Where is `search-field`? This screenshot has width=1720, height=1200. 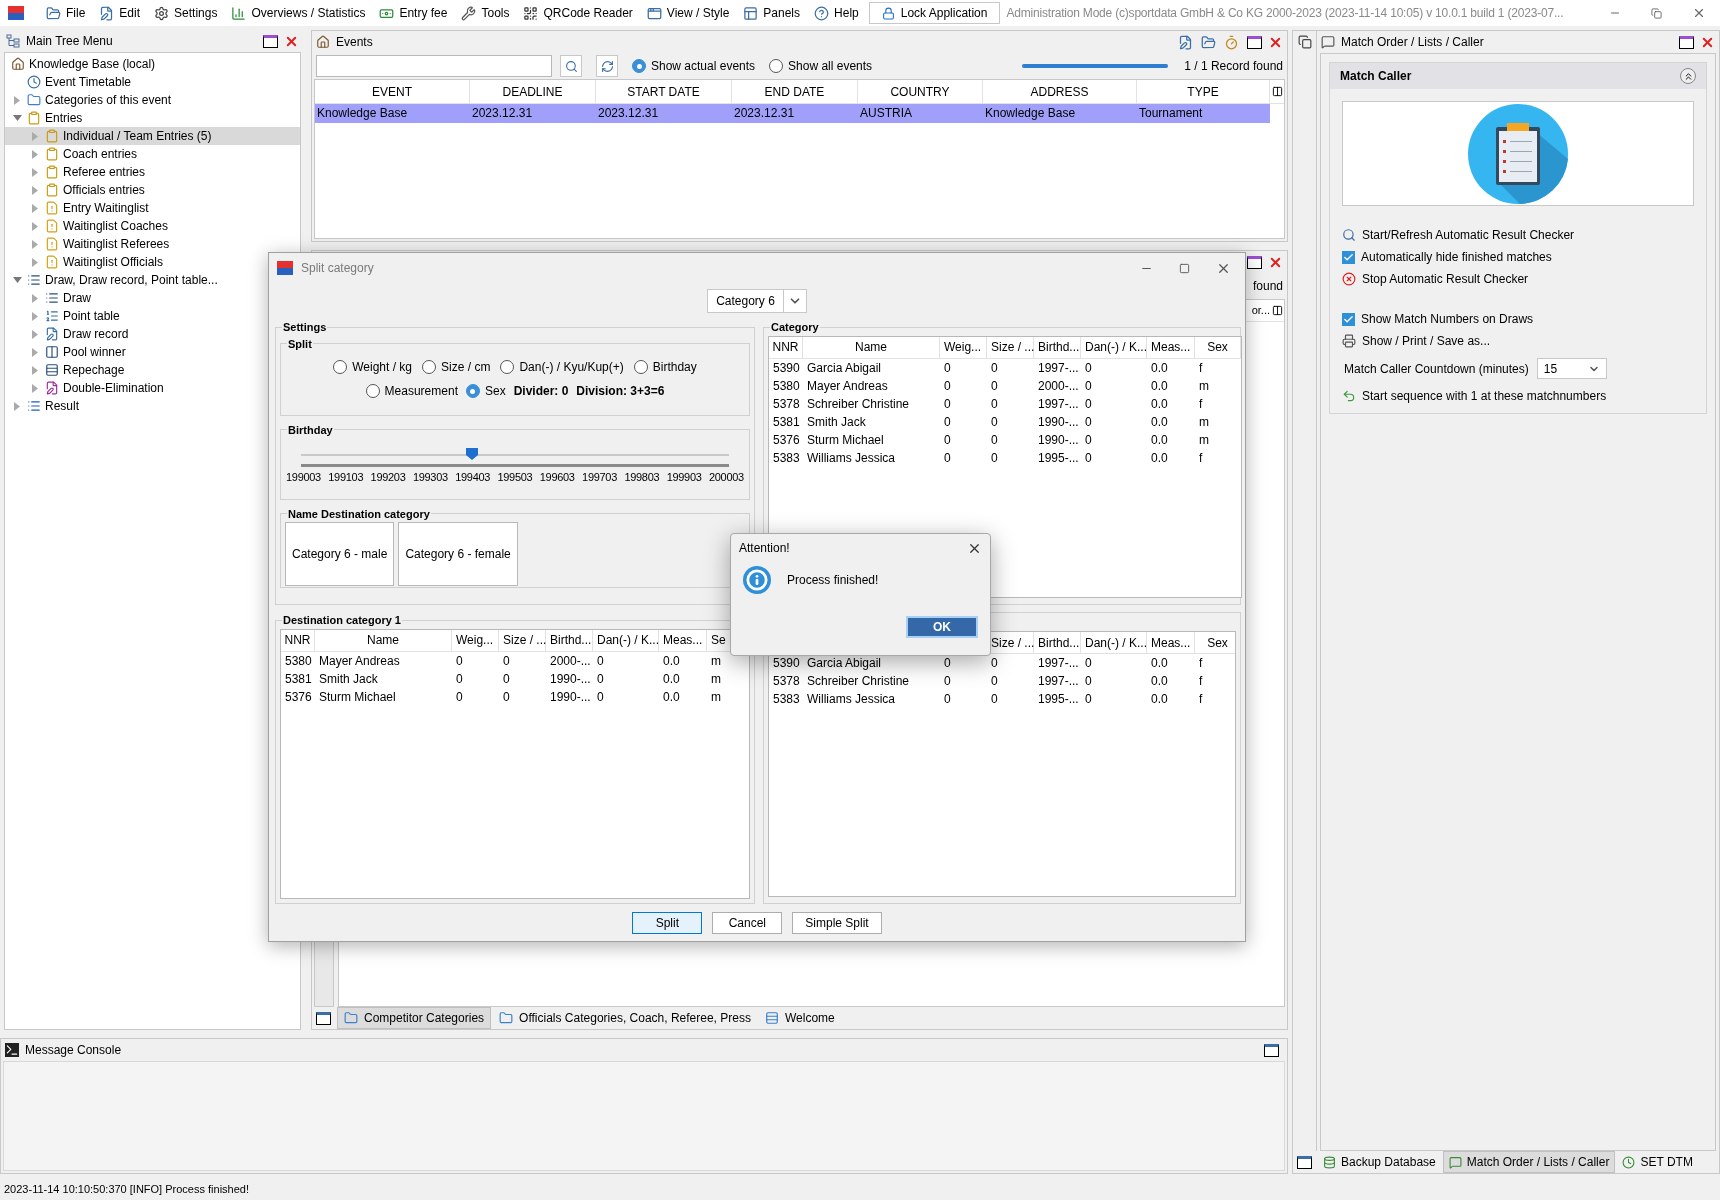 search-field is located at coordinates (434, 66).